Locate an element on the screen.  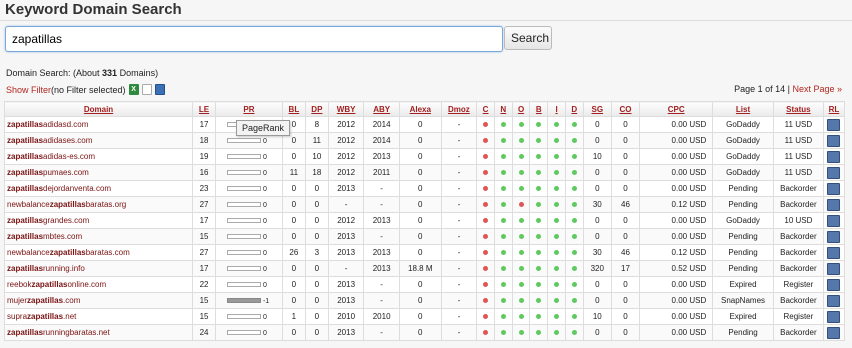
domain-cell: zapatillasdejordanventa.com is located at coordinates (98, 188).